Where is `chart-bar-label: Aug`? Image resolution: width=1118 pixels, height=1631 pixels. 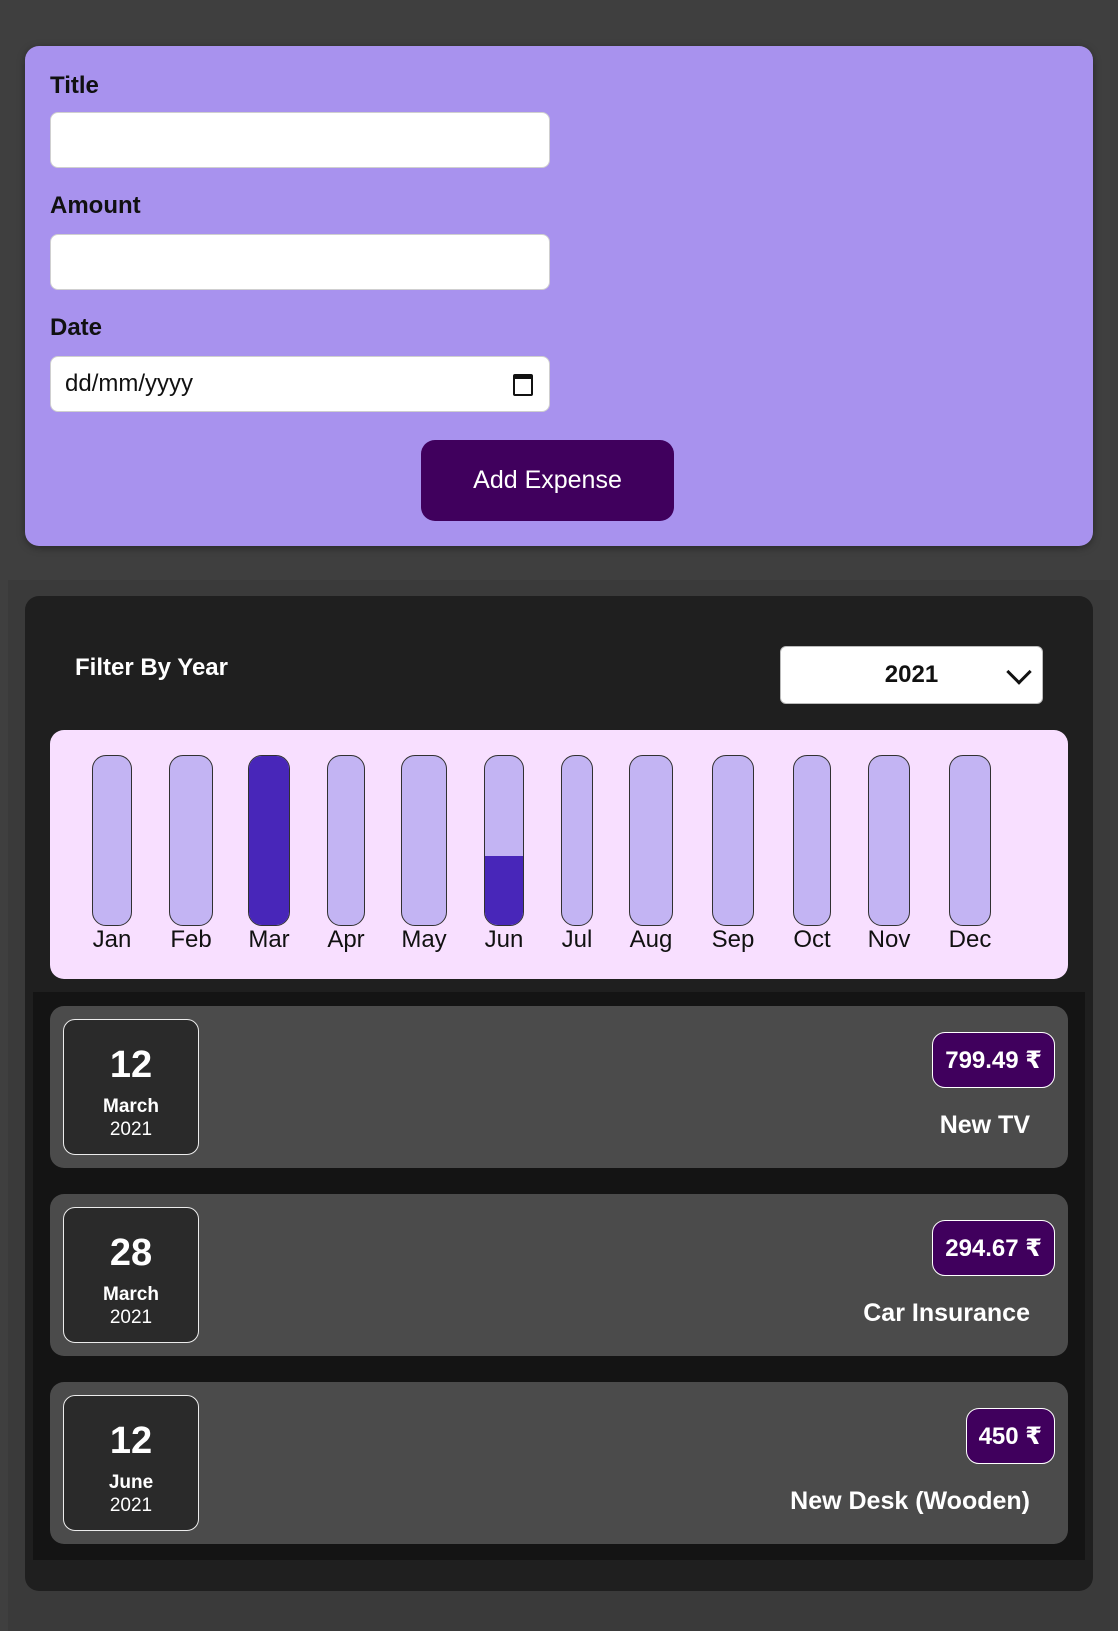 chart-bar-label: Aug is located at coordinates (651, 939).